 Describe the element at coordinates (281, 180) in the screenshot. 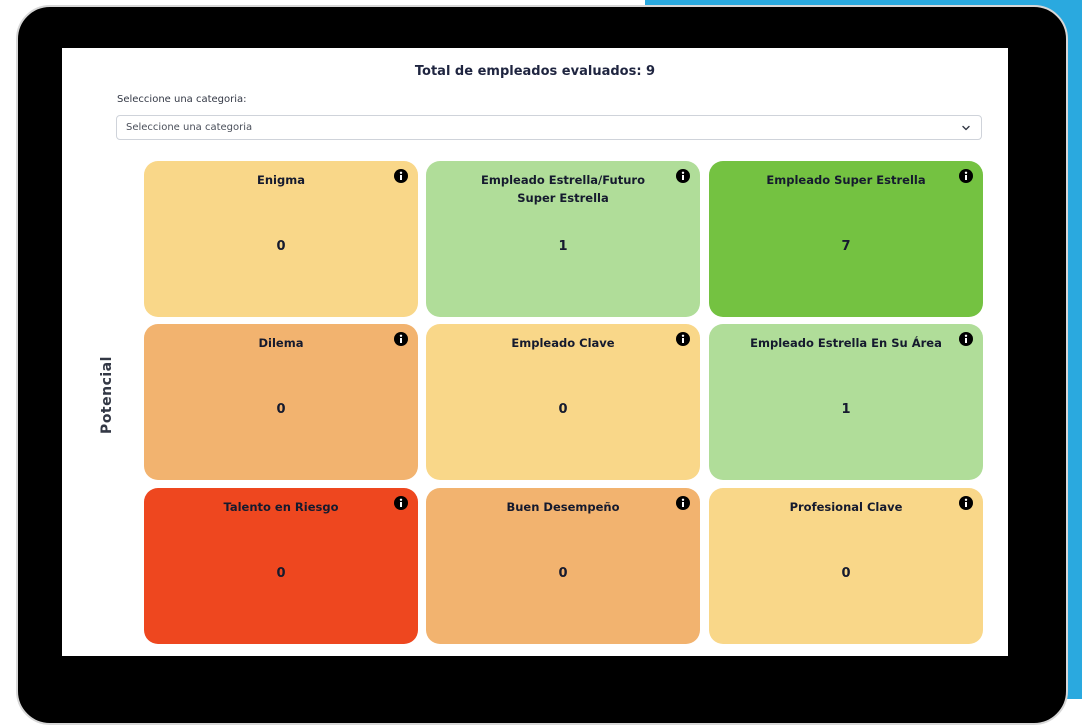

I see `cell-title: Enigma` at that location.